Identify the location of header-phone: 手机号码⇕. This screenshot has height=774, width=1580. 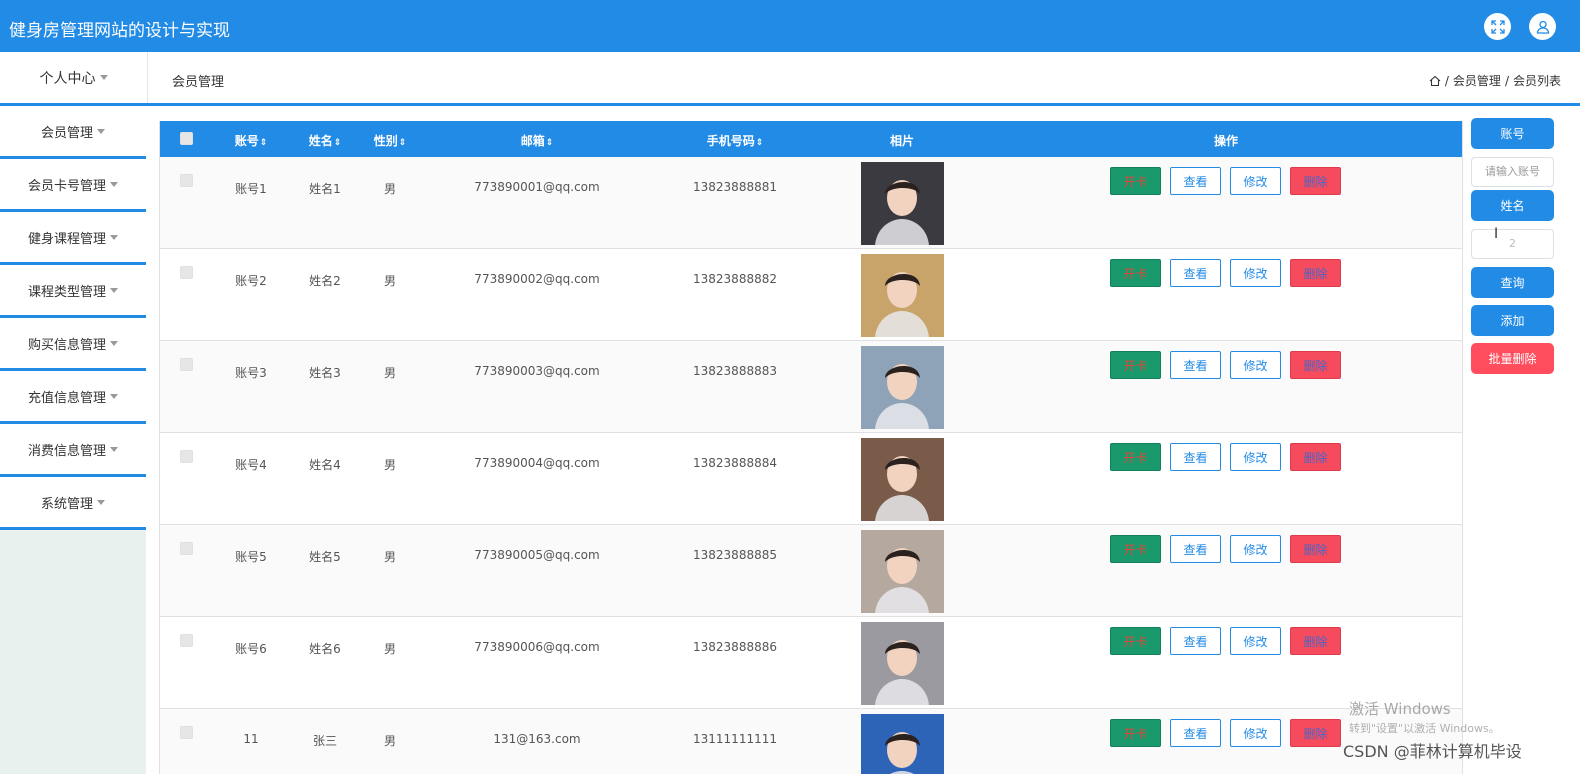
(735, 140).